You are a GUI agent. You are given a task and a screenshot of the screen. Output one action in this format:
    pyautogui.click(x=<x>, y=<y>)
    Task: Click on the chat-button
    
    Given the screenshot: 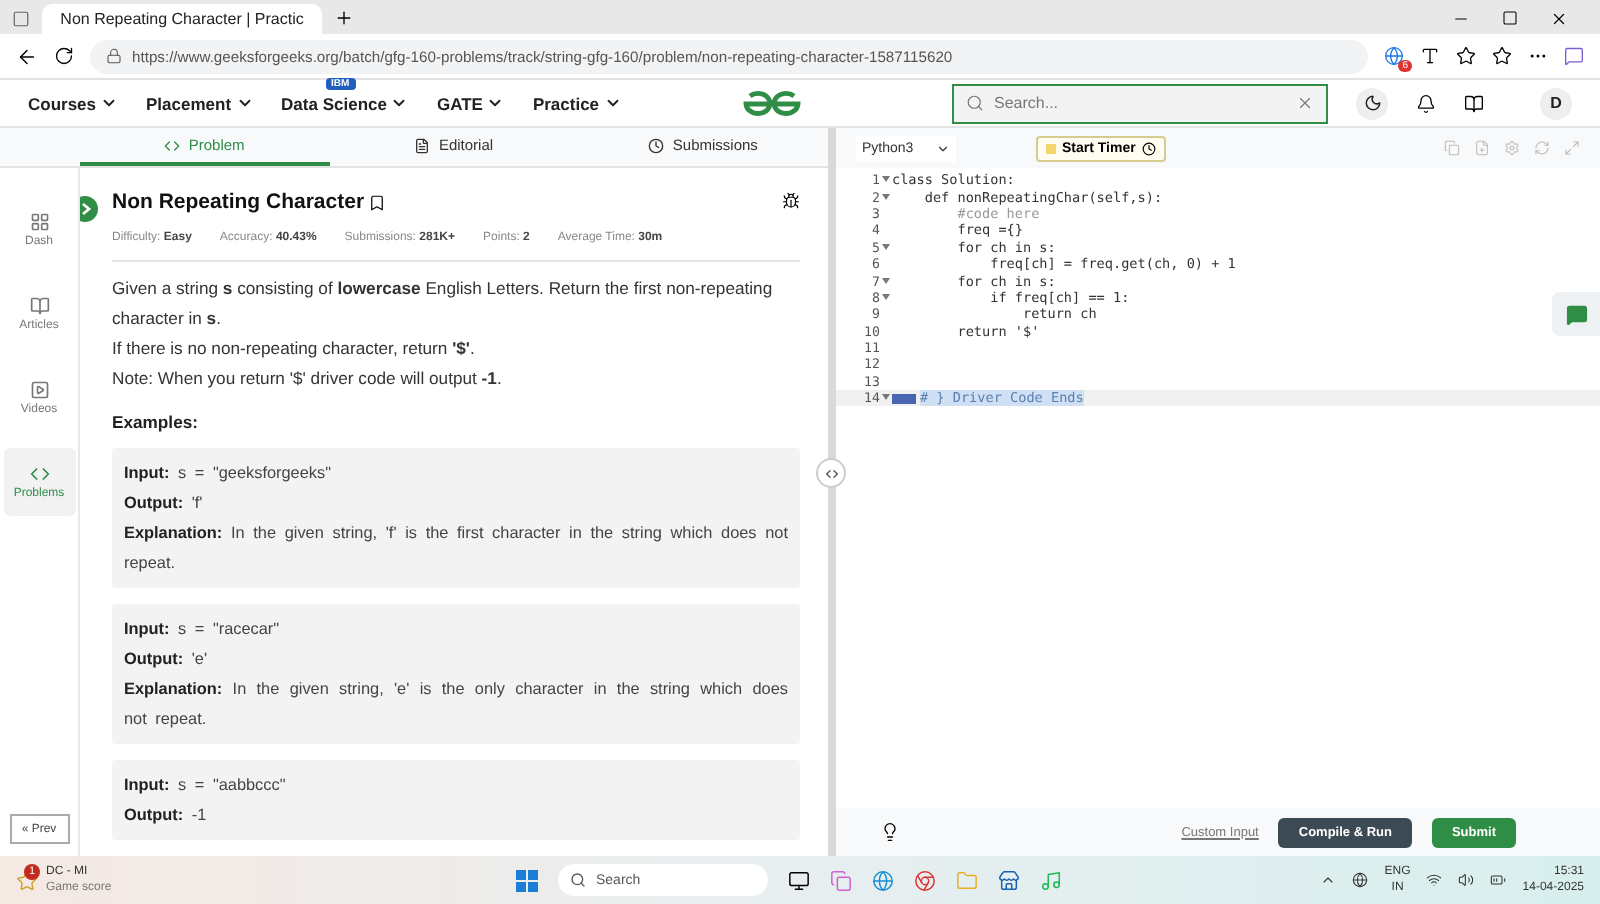 What is the action you would take?
    pyautogui.click(x=1576, y=314)
    